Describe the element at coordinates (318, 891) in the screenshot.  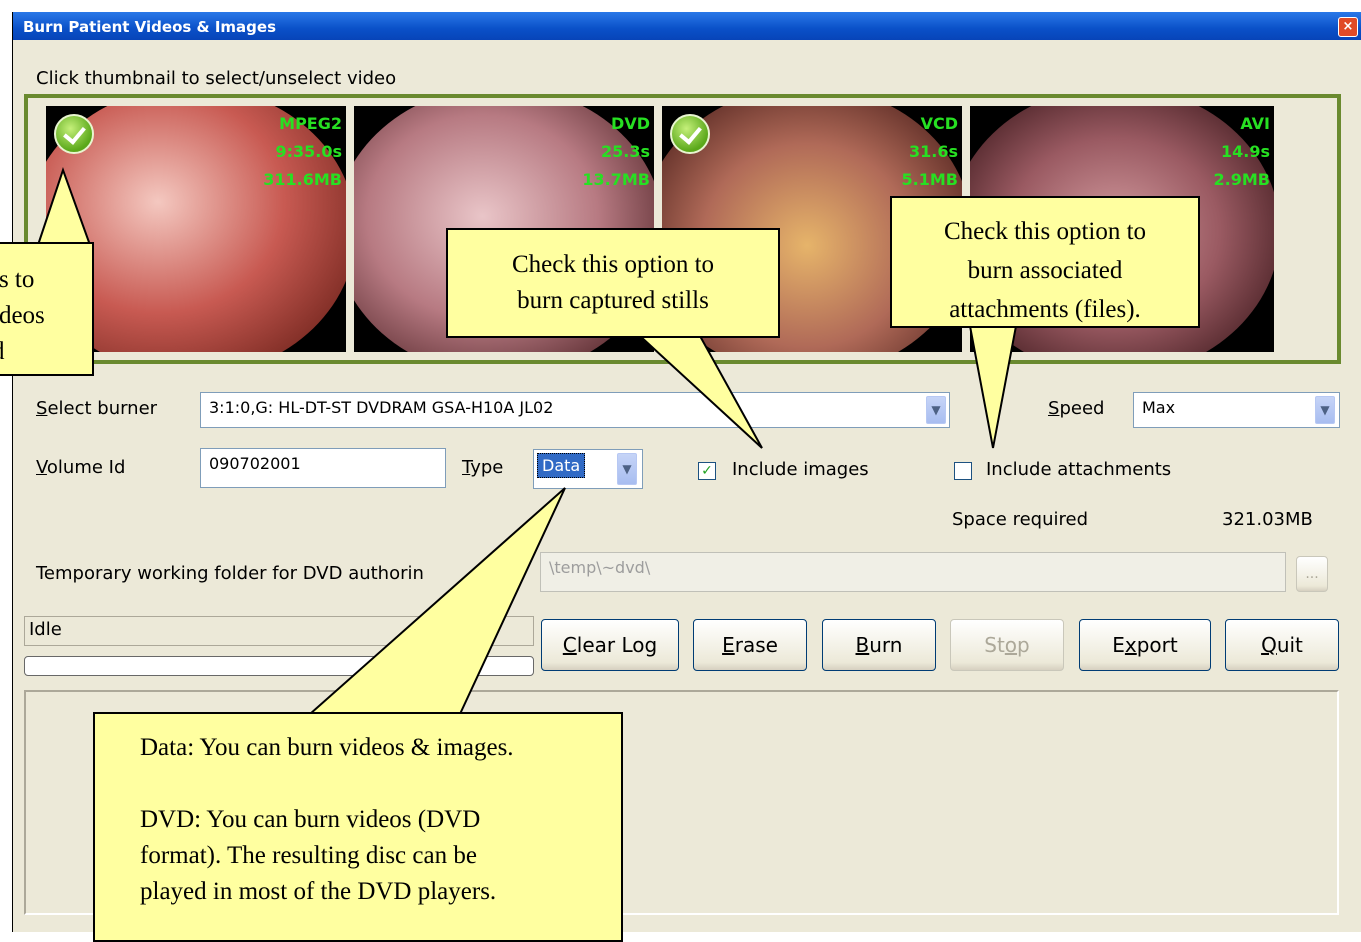
I see `callout-line: played in most of the DVD players.` at that location.